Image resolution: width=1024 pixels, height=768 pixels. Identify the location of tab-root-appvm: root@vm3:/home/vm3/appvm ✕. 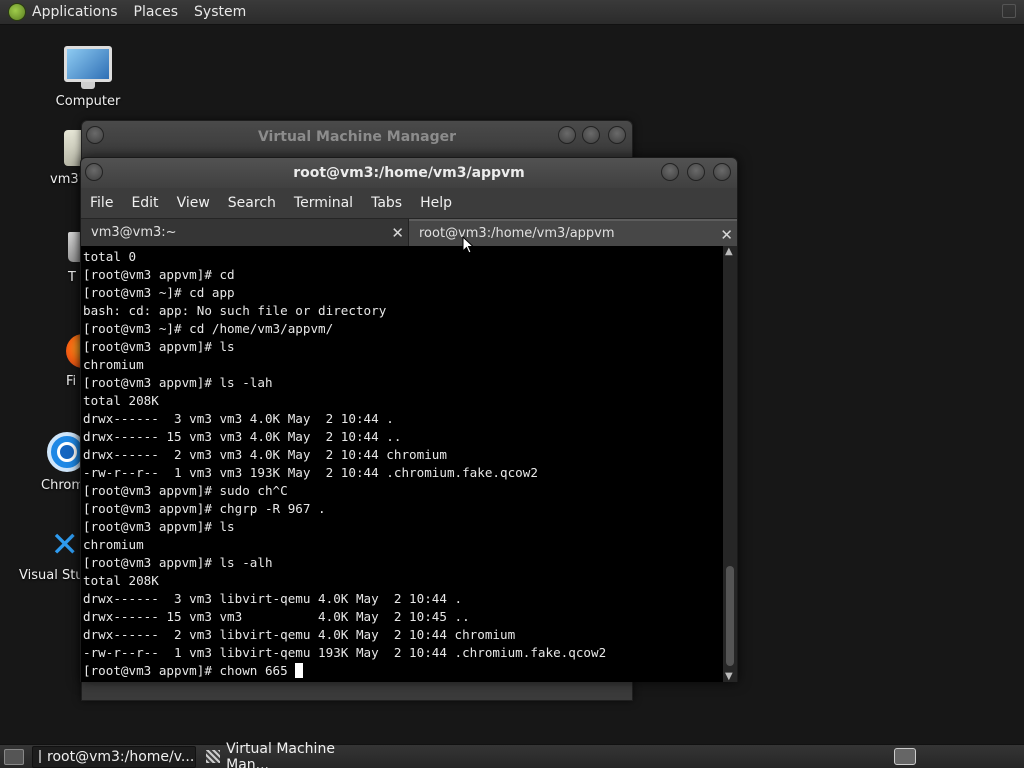
(573, 232).